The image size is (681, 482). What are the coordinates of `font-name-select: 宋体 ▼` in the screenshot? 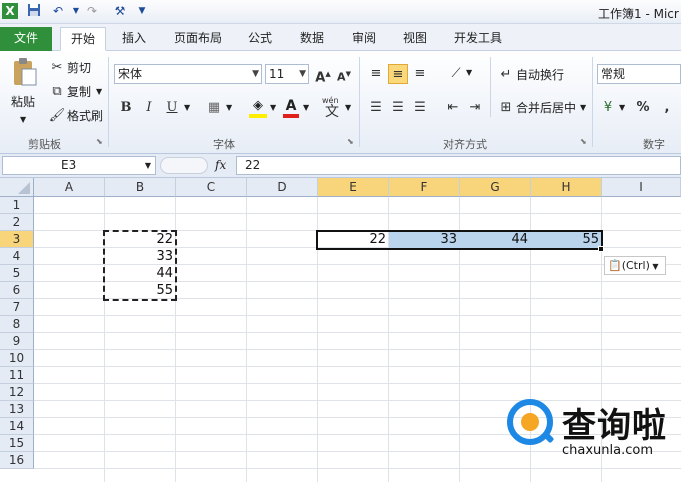 It's located at (188, 74).